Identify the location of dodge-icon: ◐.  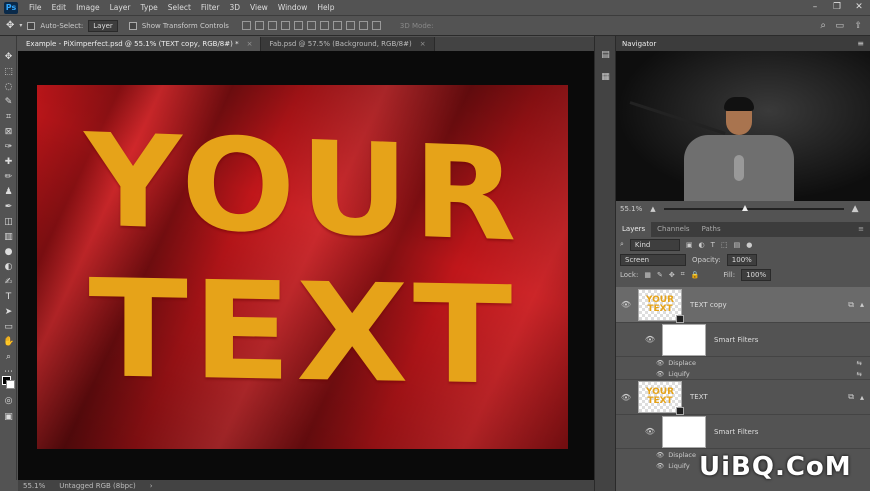
(8, 267).